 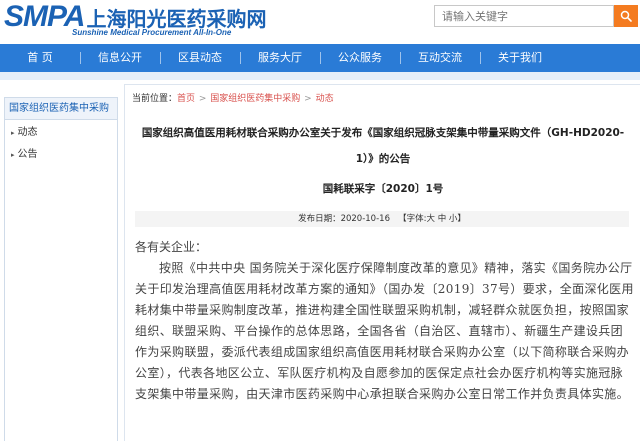 I want to click on sidebar-item-label: 公告, so click(x=27, y=154).